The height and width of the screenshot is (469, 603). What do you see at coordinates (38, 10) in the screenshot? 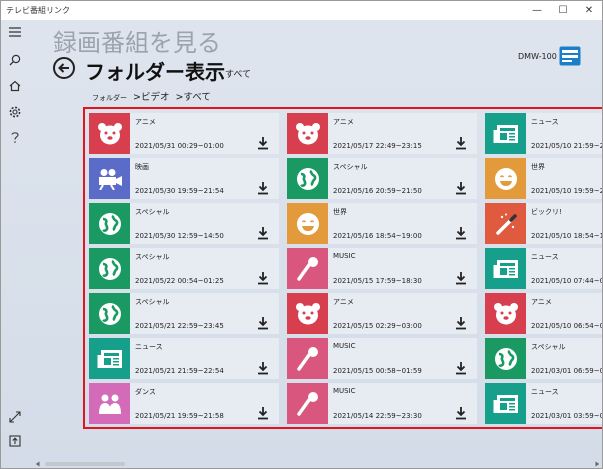
I see `window-title: テレビ番組リンク` at bounding box center [38, 10].